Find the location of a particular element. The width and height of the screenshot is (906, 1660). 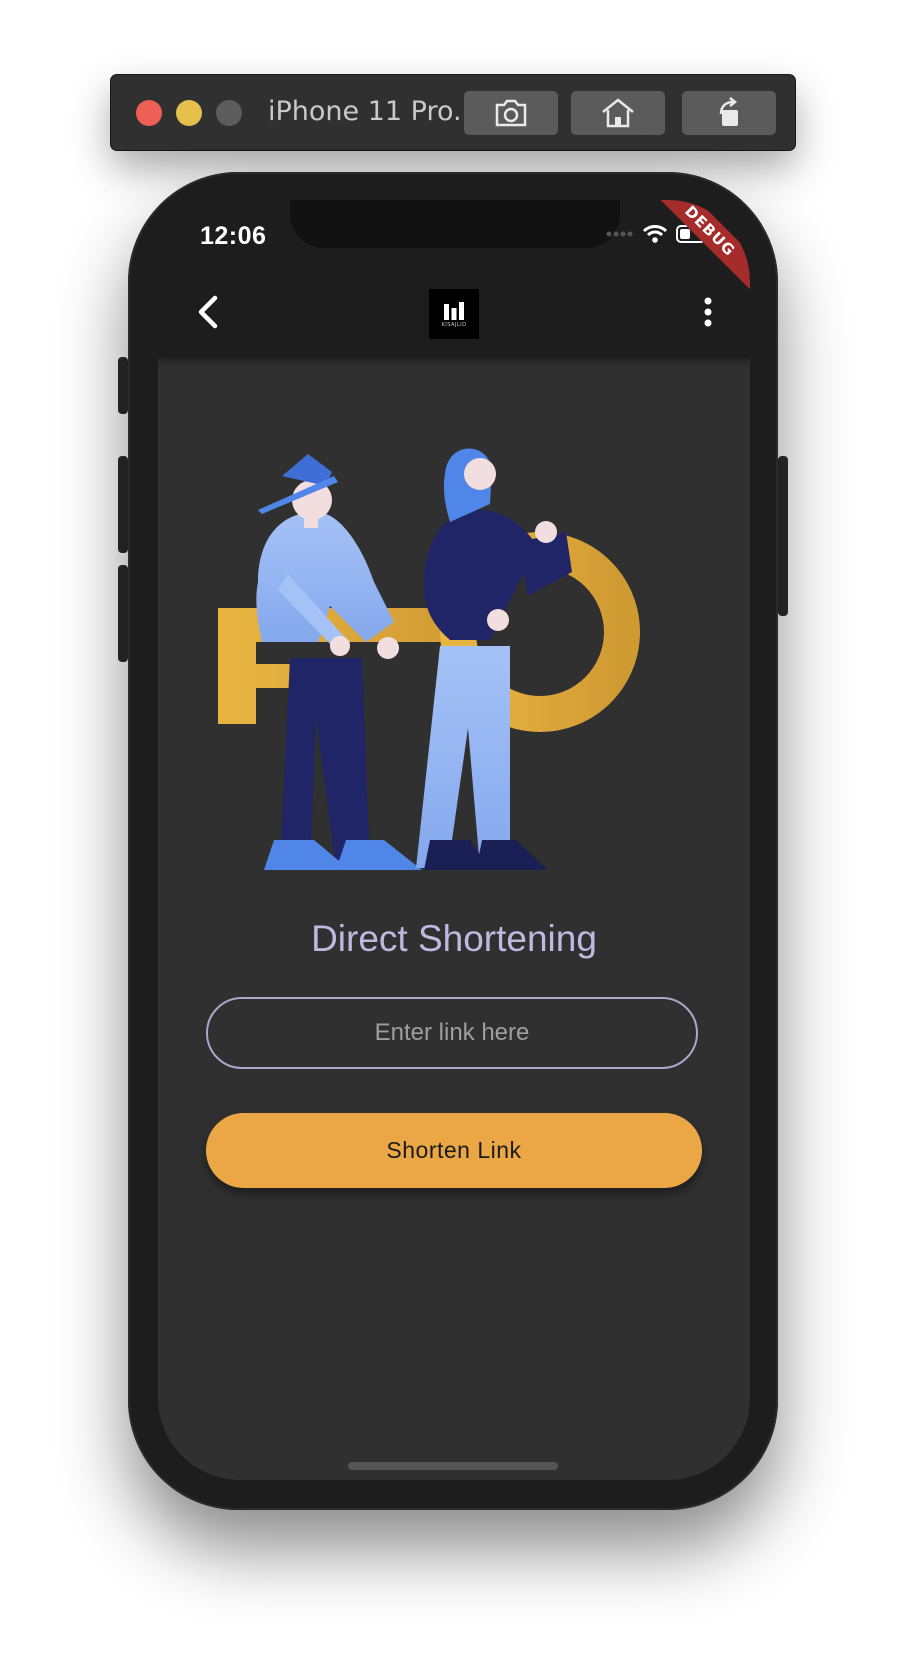

home-indicator is located at coordinates (453, 1466).